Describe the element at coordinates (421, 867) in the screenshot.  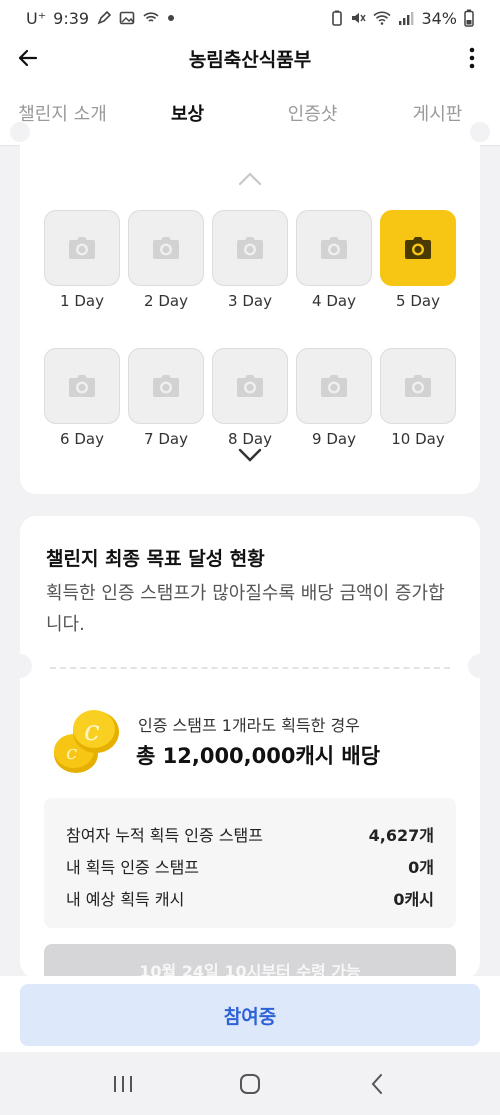
I see `stat-value: 0개` at that location.